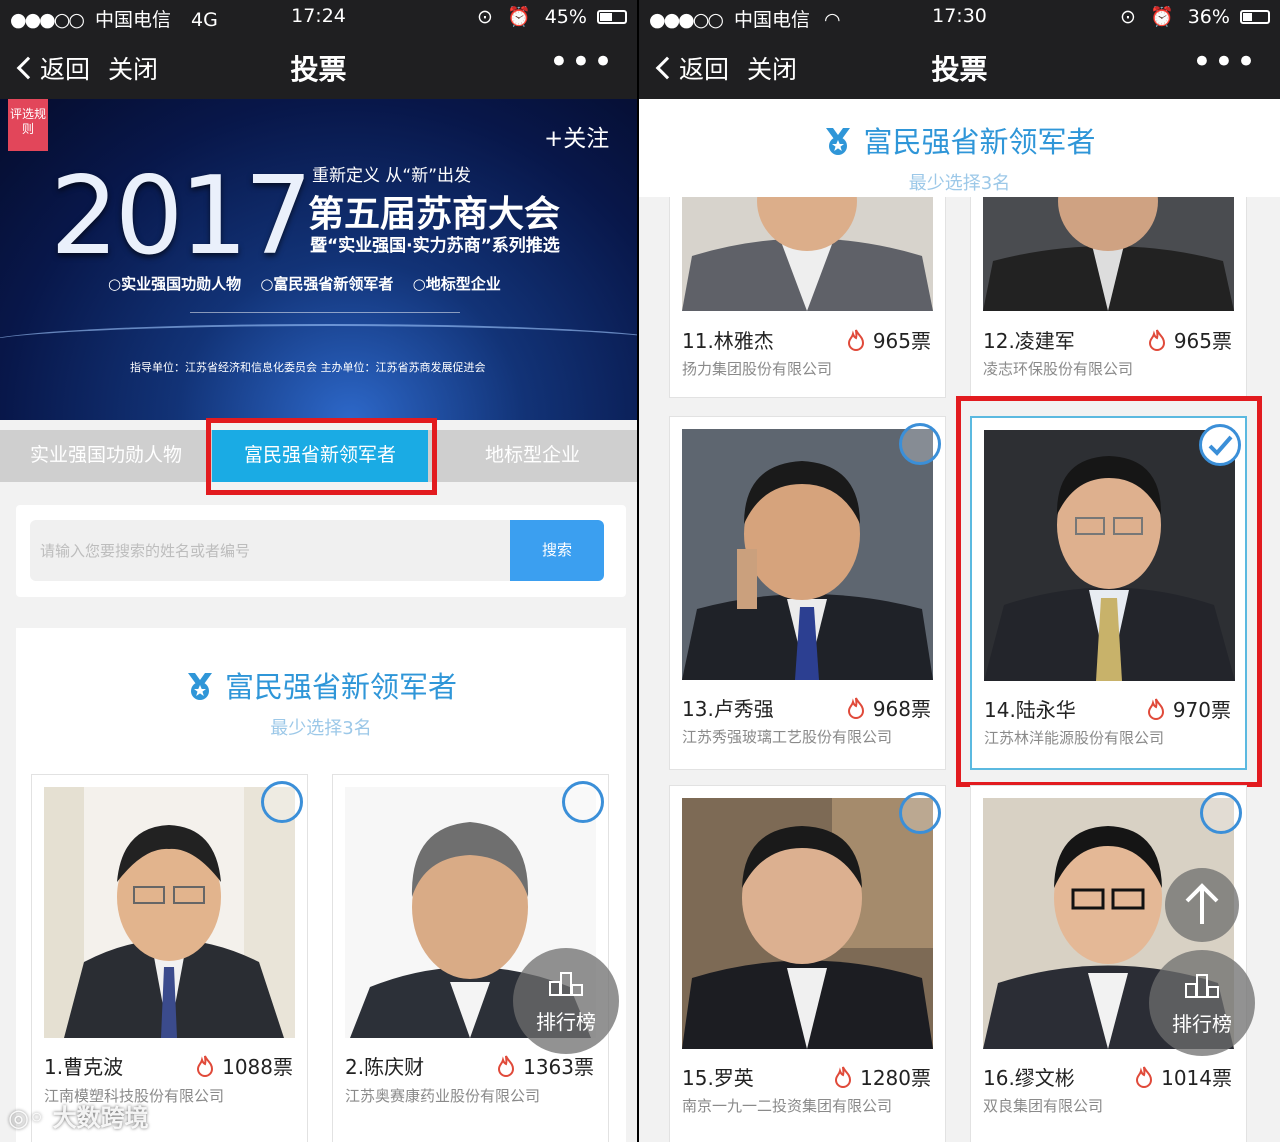 The image size is (1280, 1142). I want to click on banner-slogan: 重新定义 从“新”出发, so click(392, 176).